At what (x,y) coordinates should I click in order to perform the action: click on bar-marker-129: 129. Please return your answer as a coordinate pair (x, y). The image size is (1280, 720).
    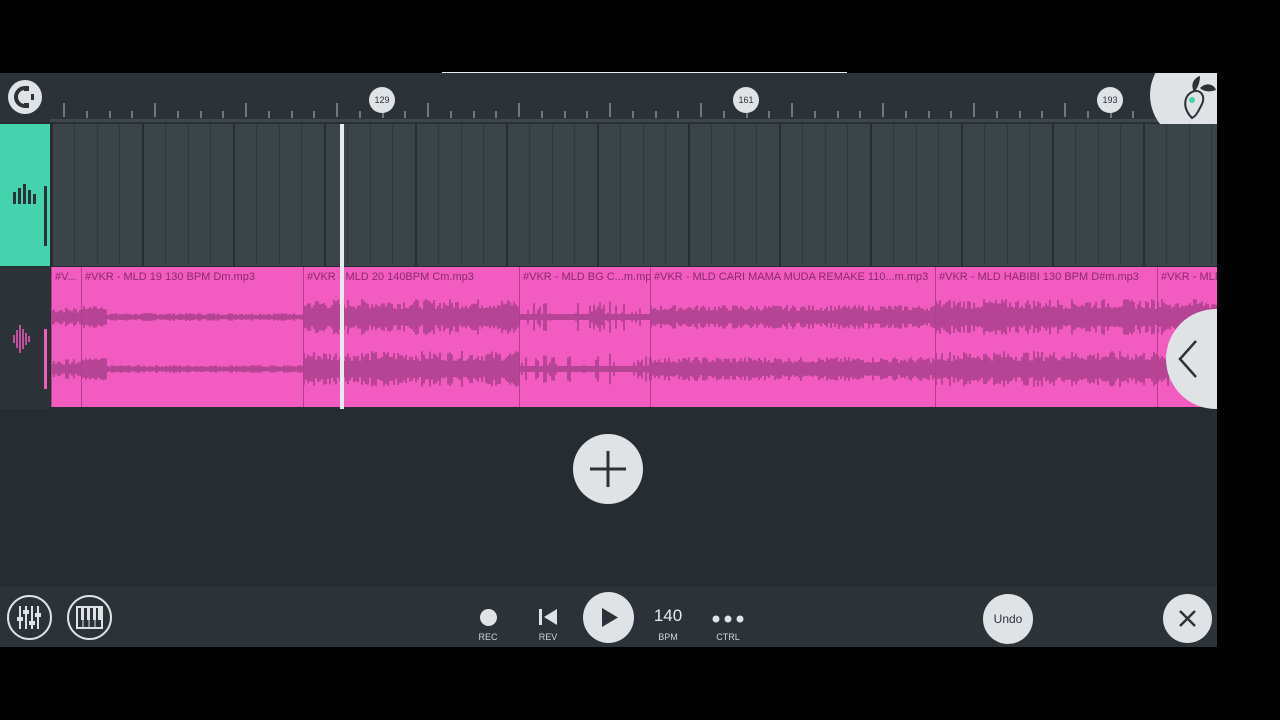
    Looking at the image, I should click on (382, 100).